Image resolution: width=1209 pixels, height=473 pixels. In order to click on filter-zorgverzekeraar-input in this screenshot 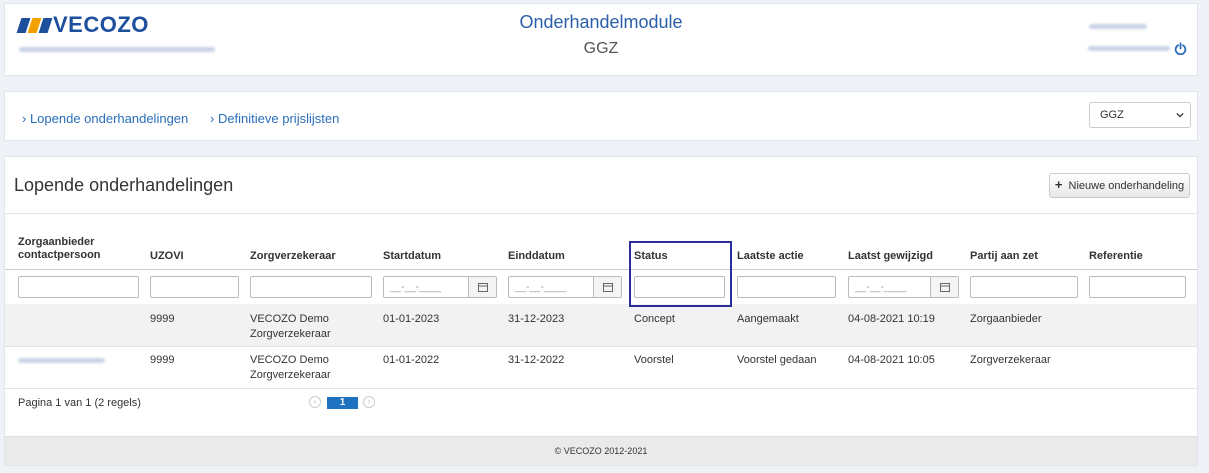, I will do `click(311, 287)`.